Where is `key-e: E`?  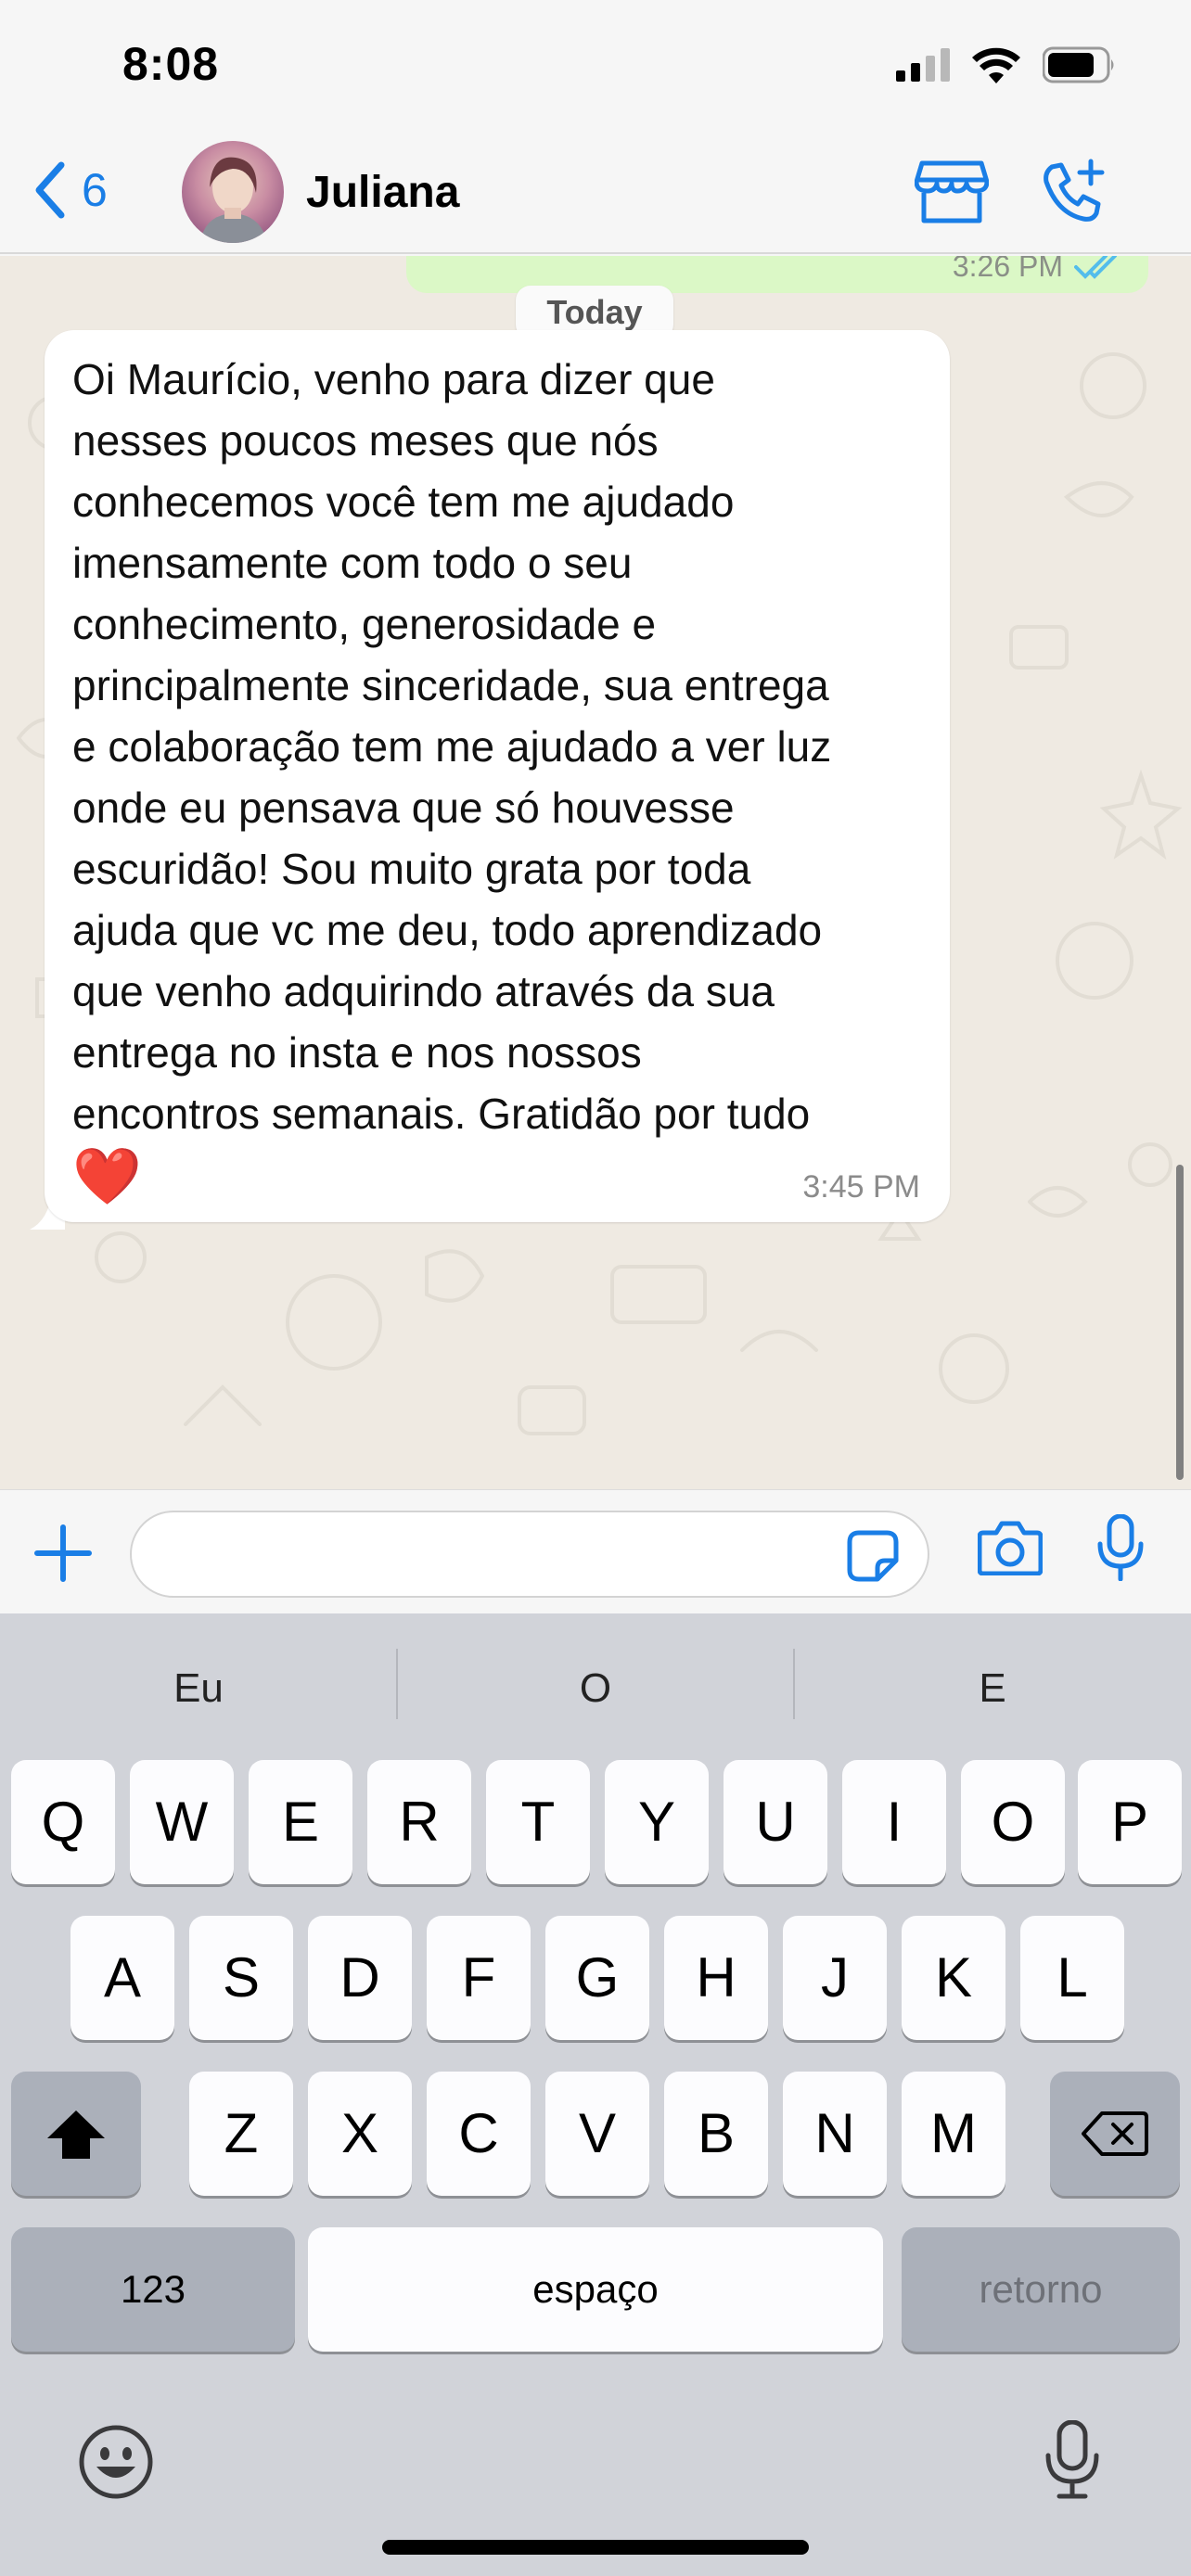
key-e: E is located at coordinates (300, 1822).